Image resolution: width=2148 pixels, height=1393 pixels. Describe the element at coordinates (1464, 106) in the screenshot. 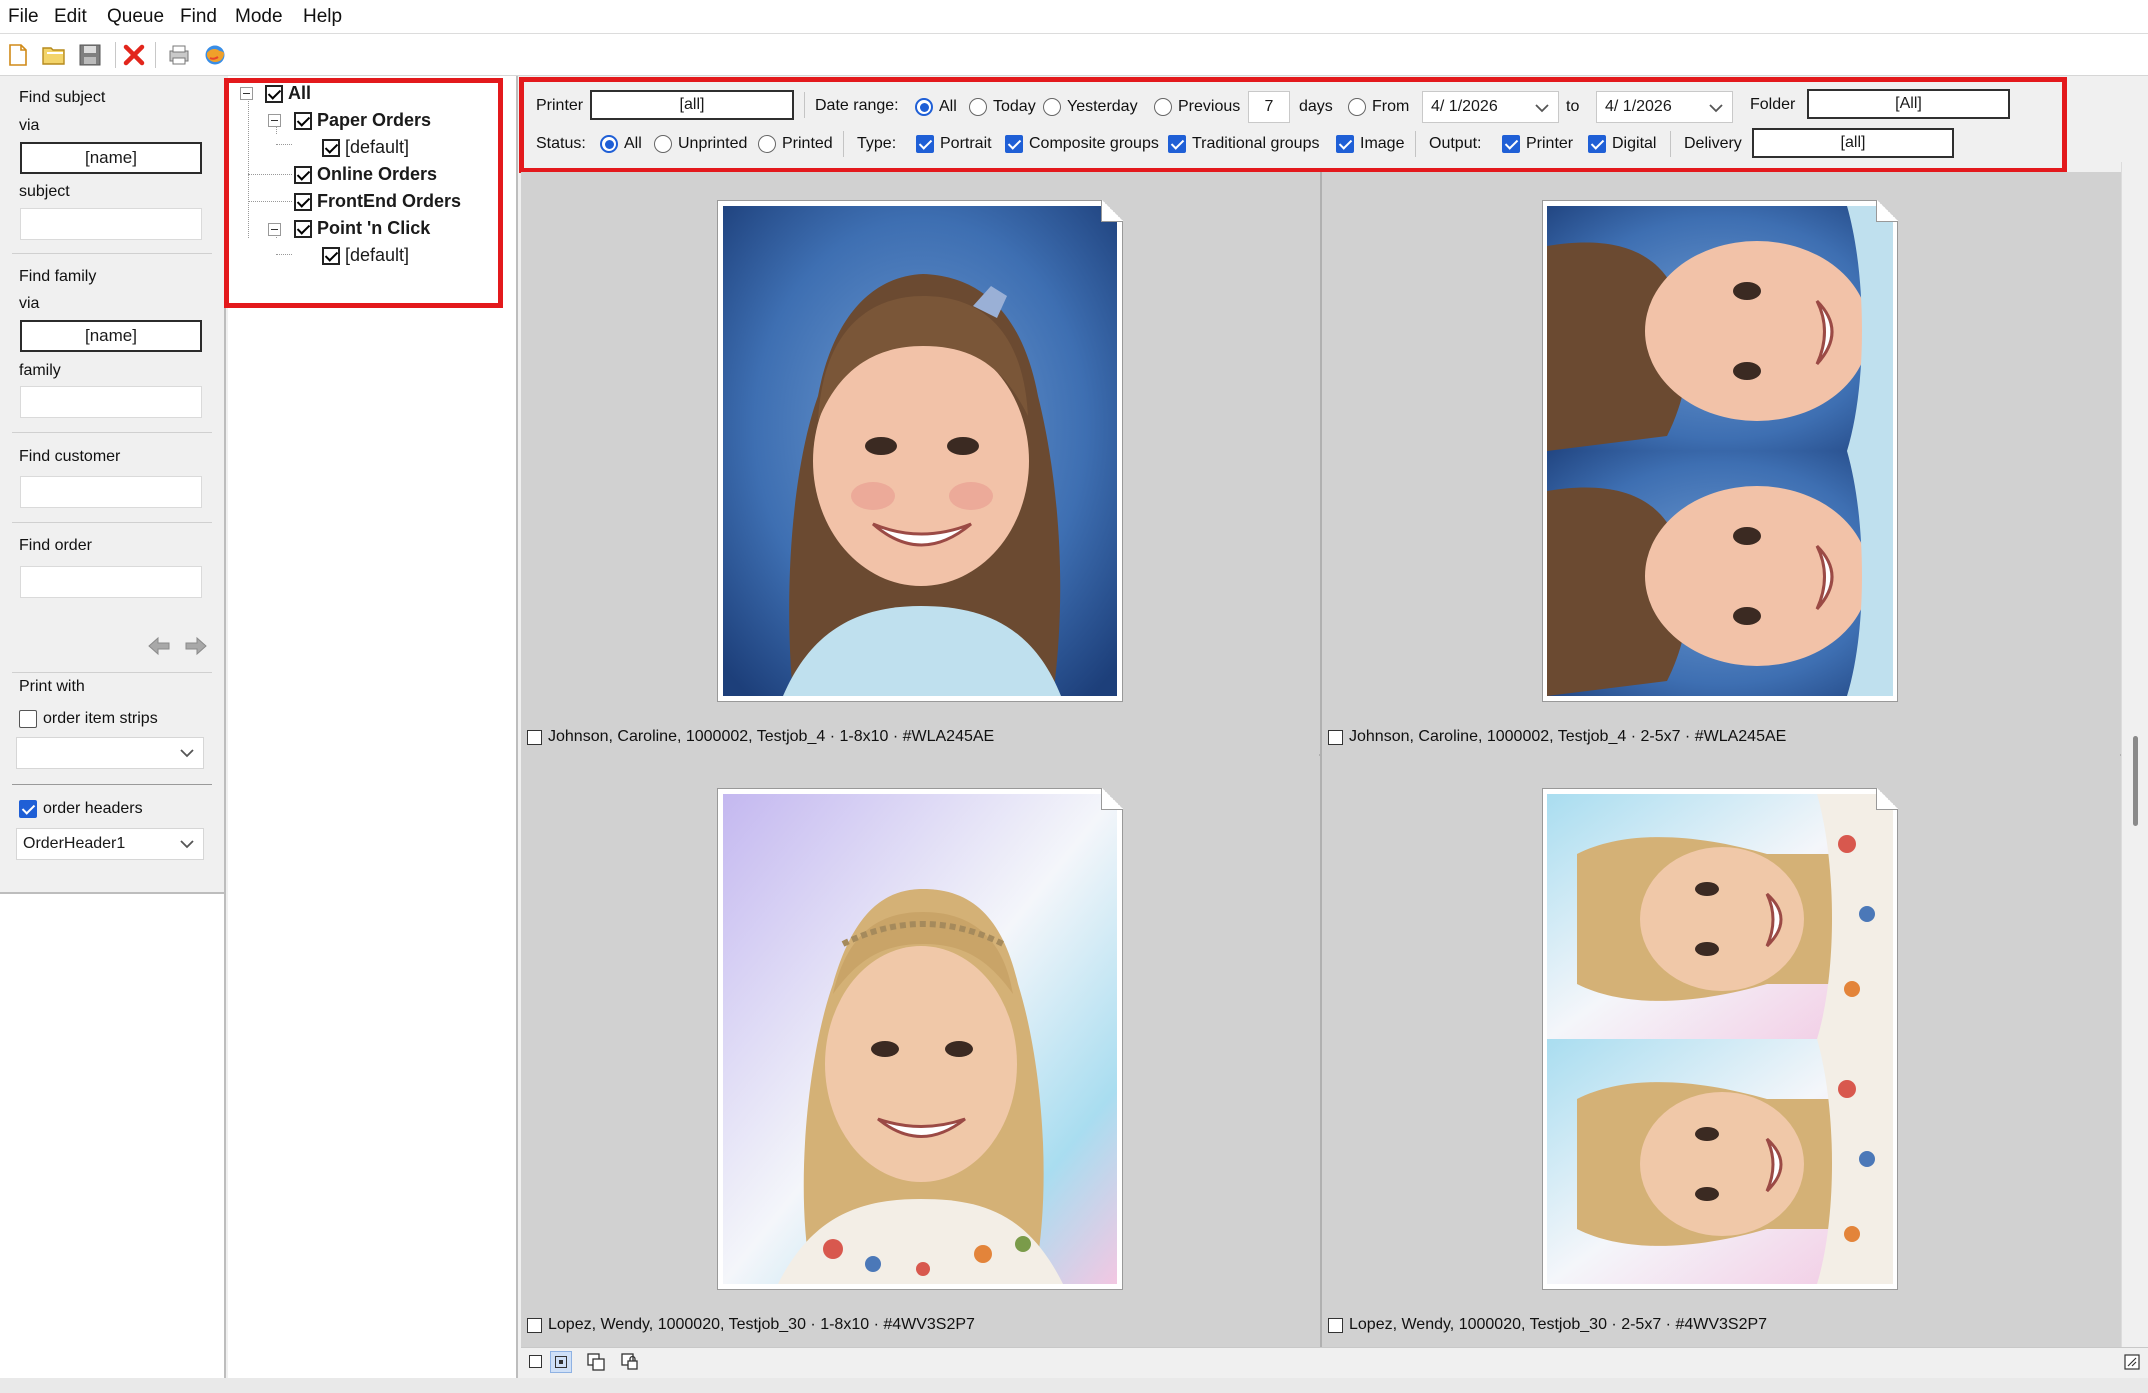

I see `from-date-value: 4/ 1/2026` at that location.